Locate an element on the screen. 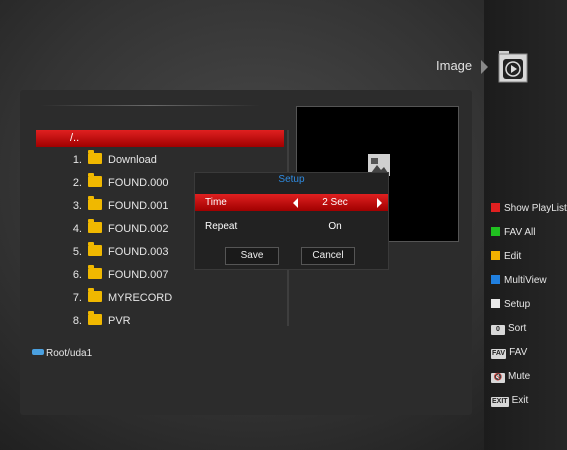 This screenshot has width=567, height=450. fav-key-icon: FAV is located at coordinates (499, 354).